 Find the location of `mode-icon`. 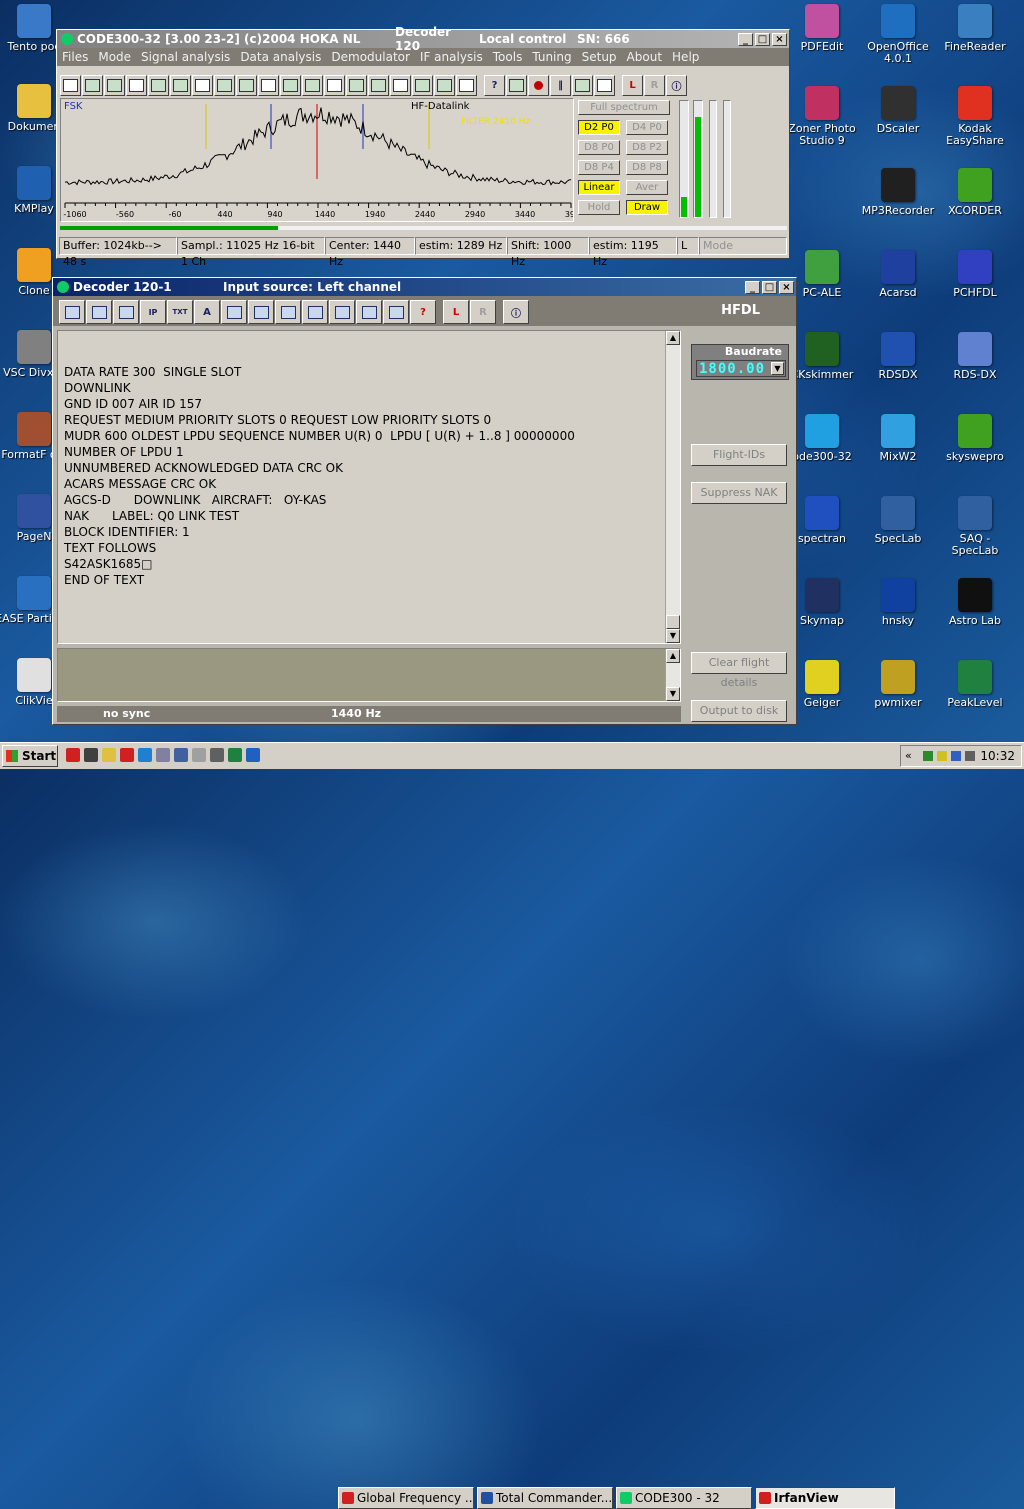

mode-icon is located at coordinates (92, 85).